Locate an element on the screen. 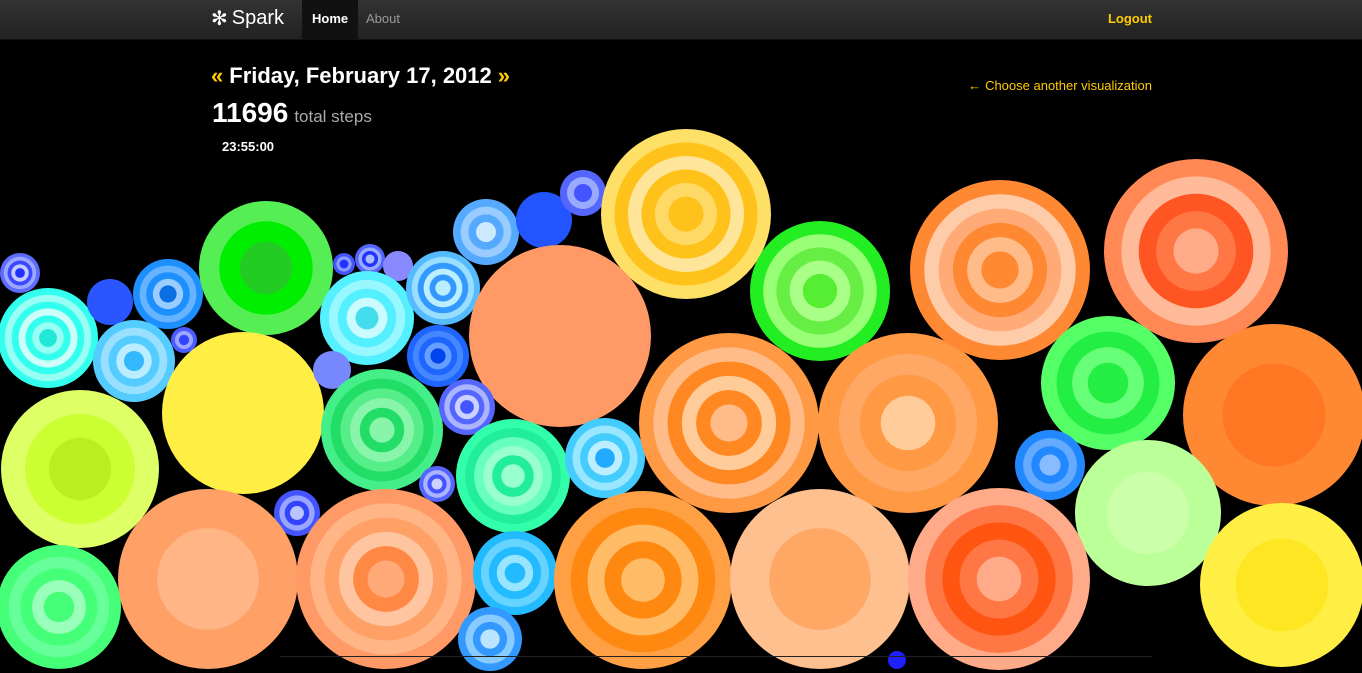  next-day-arrow: » is located at coordinates (504, 76).